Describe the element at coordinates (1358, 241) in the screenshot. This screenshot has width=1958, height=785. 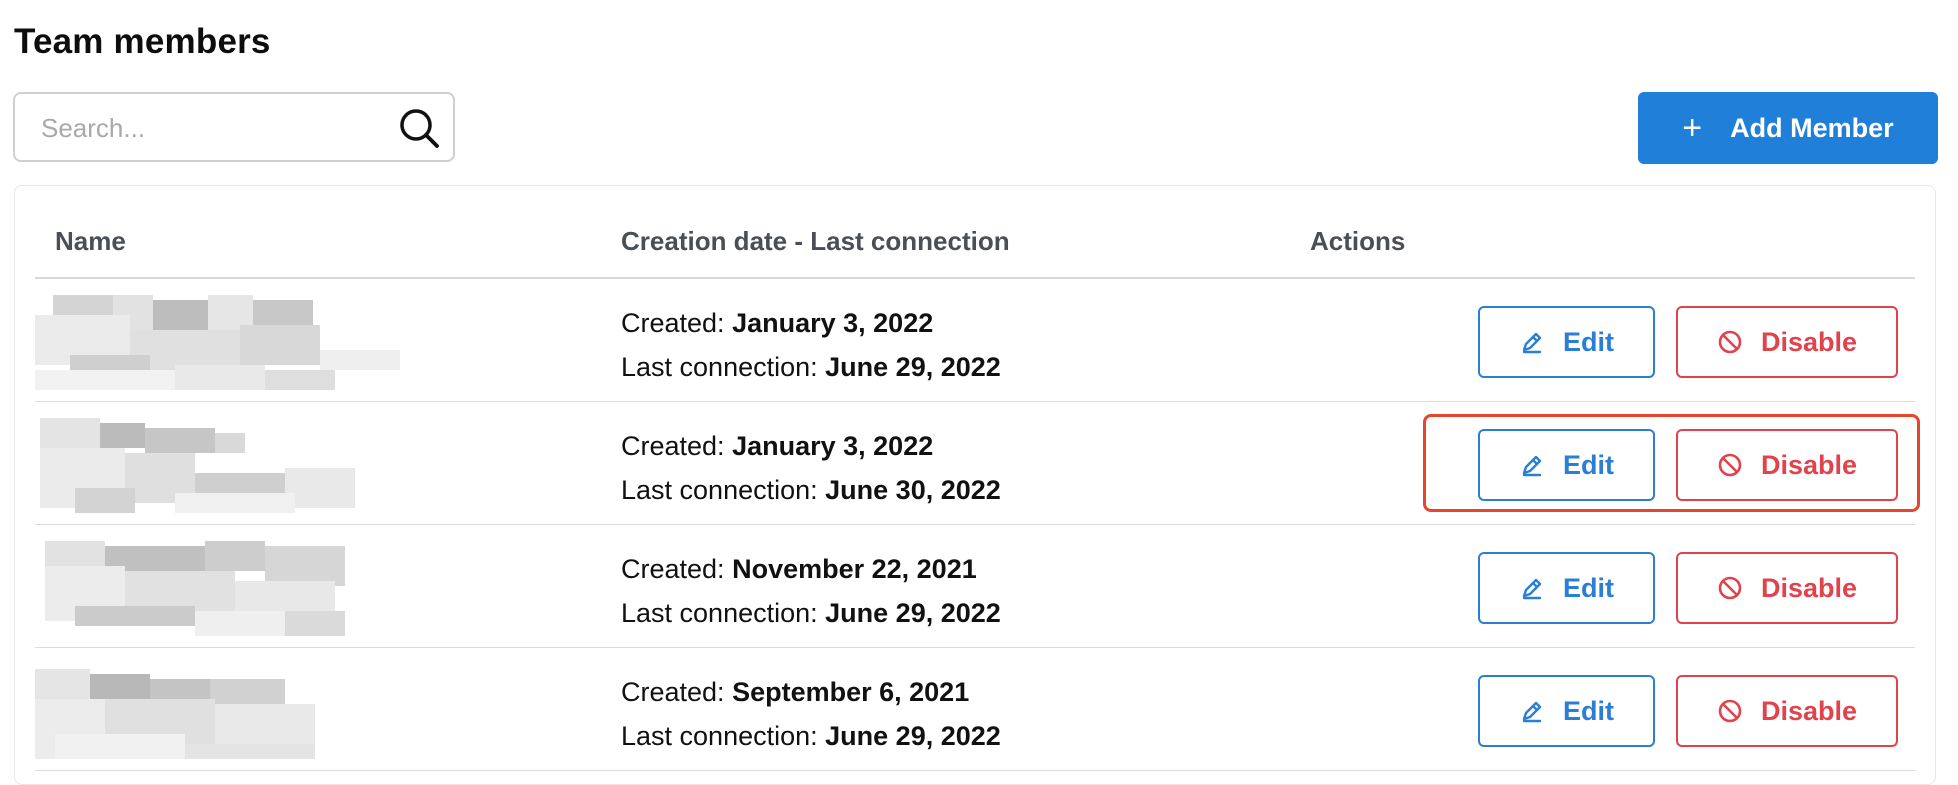
I see `column-header-actions: Actions` at that location.